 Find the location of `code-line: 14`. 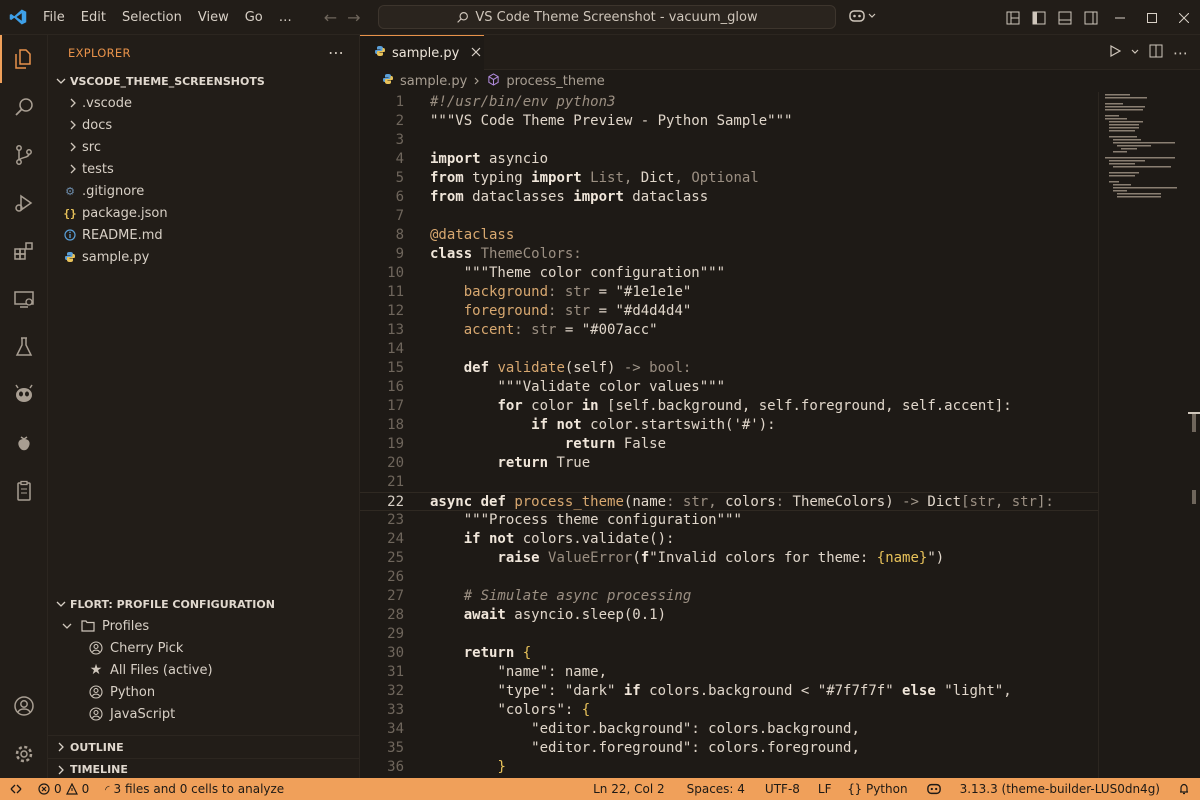

code-line: 14 is located at coordinates (729, 349).